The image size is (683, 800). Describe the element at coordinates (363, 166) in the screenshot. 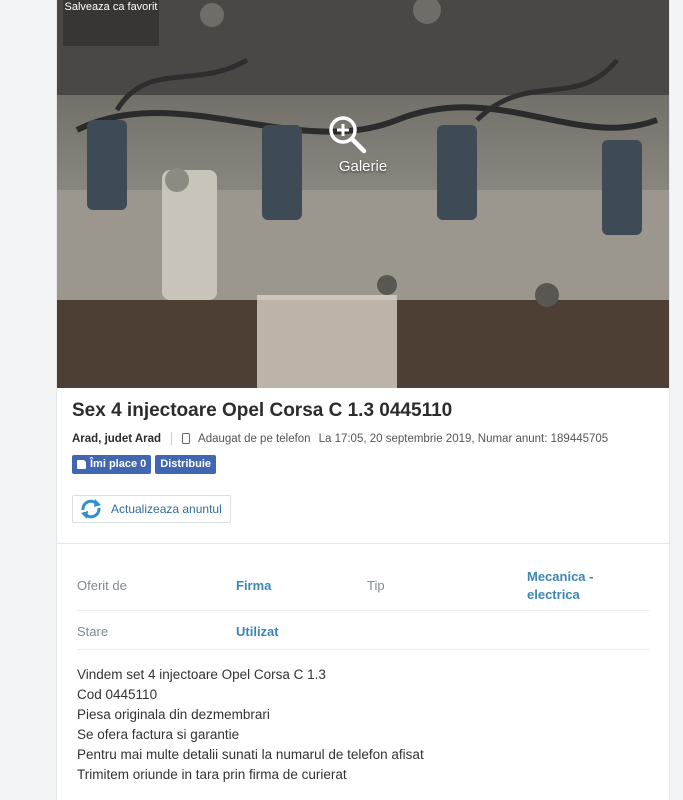

I see `gallery-label: Galerie` at that location.